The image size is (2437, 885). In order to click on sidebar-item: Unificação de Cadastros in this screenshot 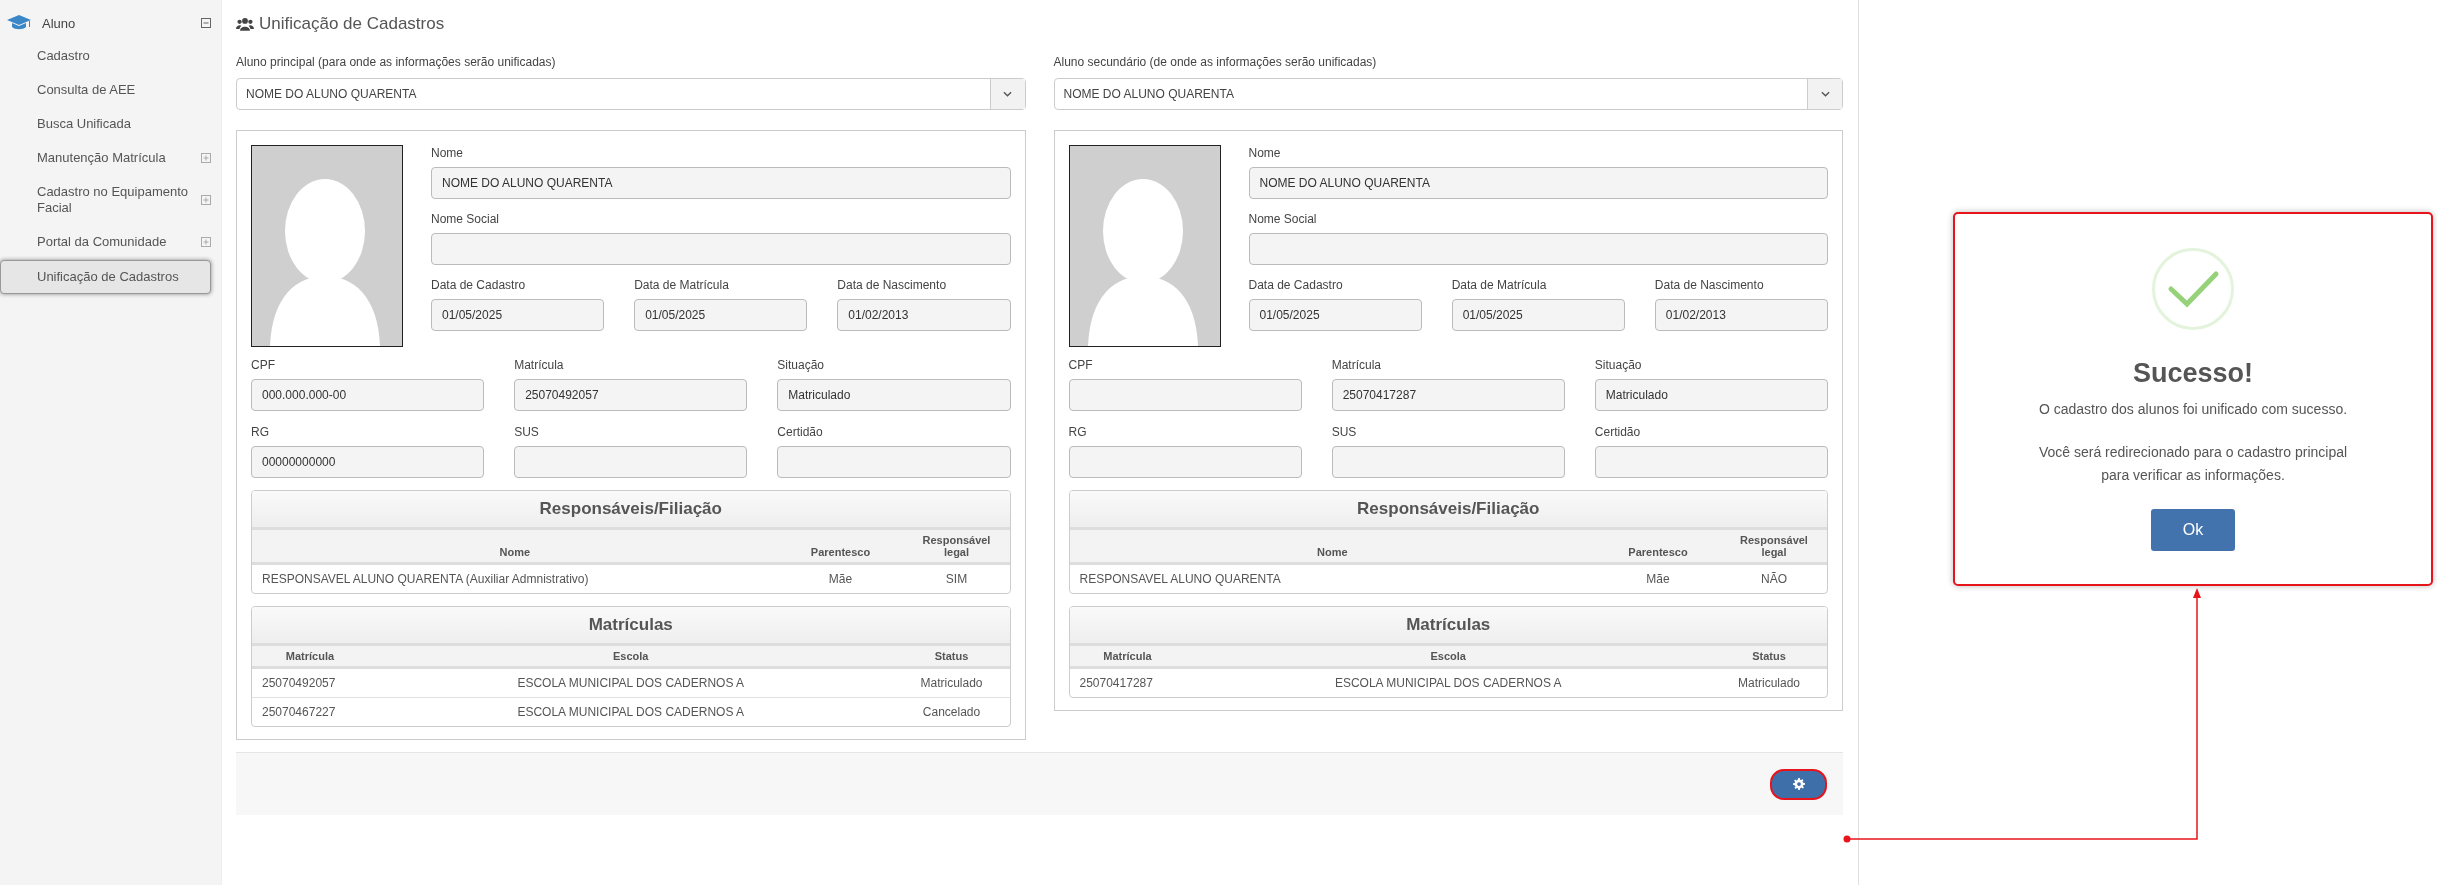, I will do `click(105, 277)`.